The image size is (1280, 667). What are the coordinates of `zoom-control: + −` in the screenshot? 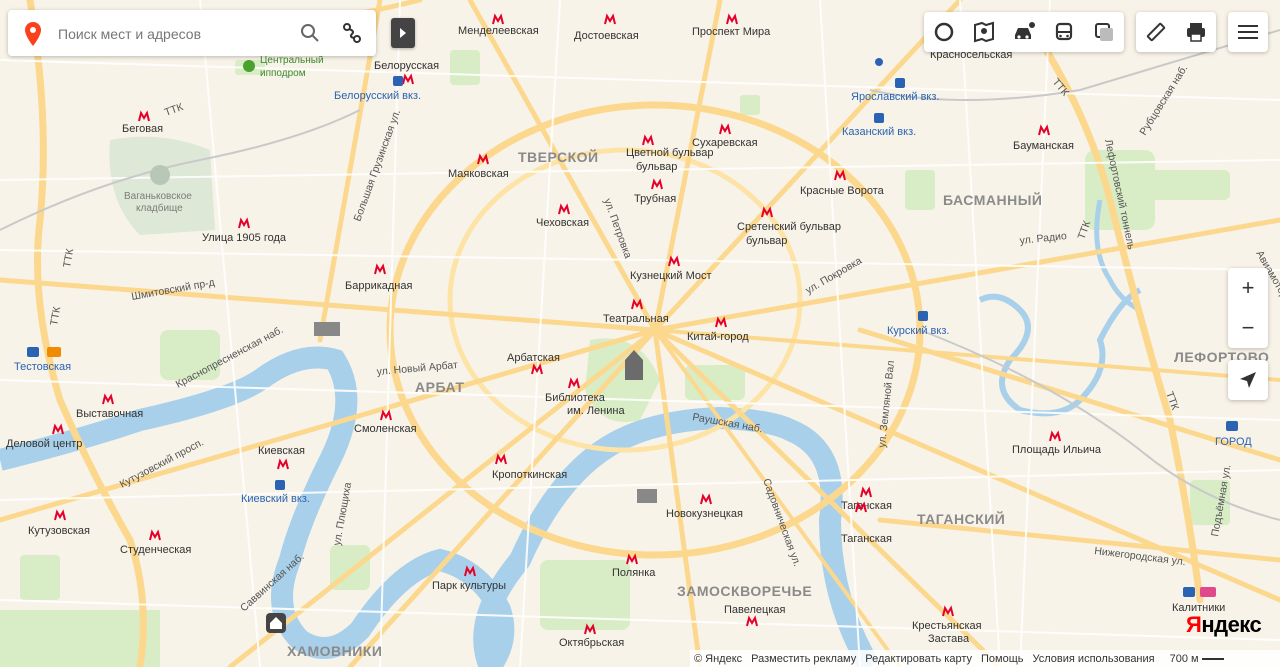 It's located at (1248, 308).